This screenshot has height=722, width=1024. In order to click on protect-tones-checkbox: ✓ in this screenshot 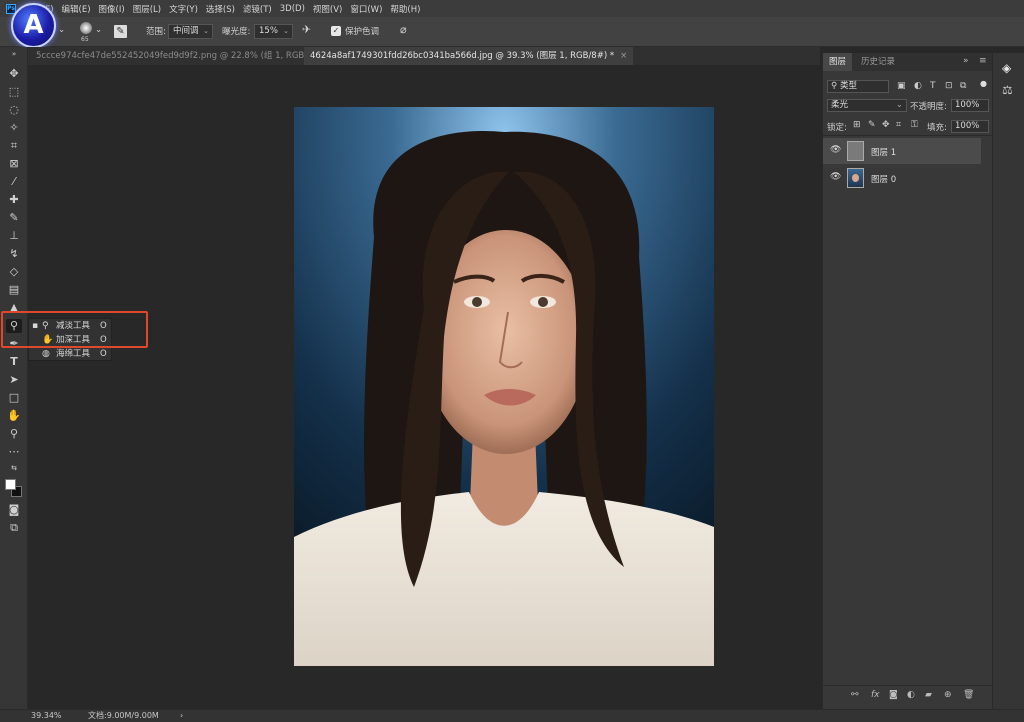, I will do `click(336, 31)`.